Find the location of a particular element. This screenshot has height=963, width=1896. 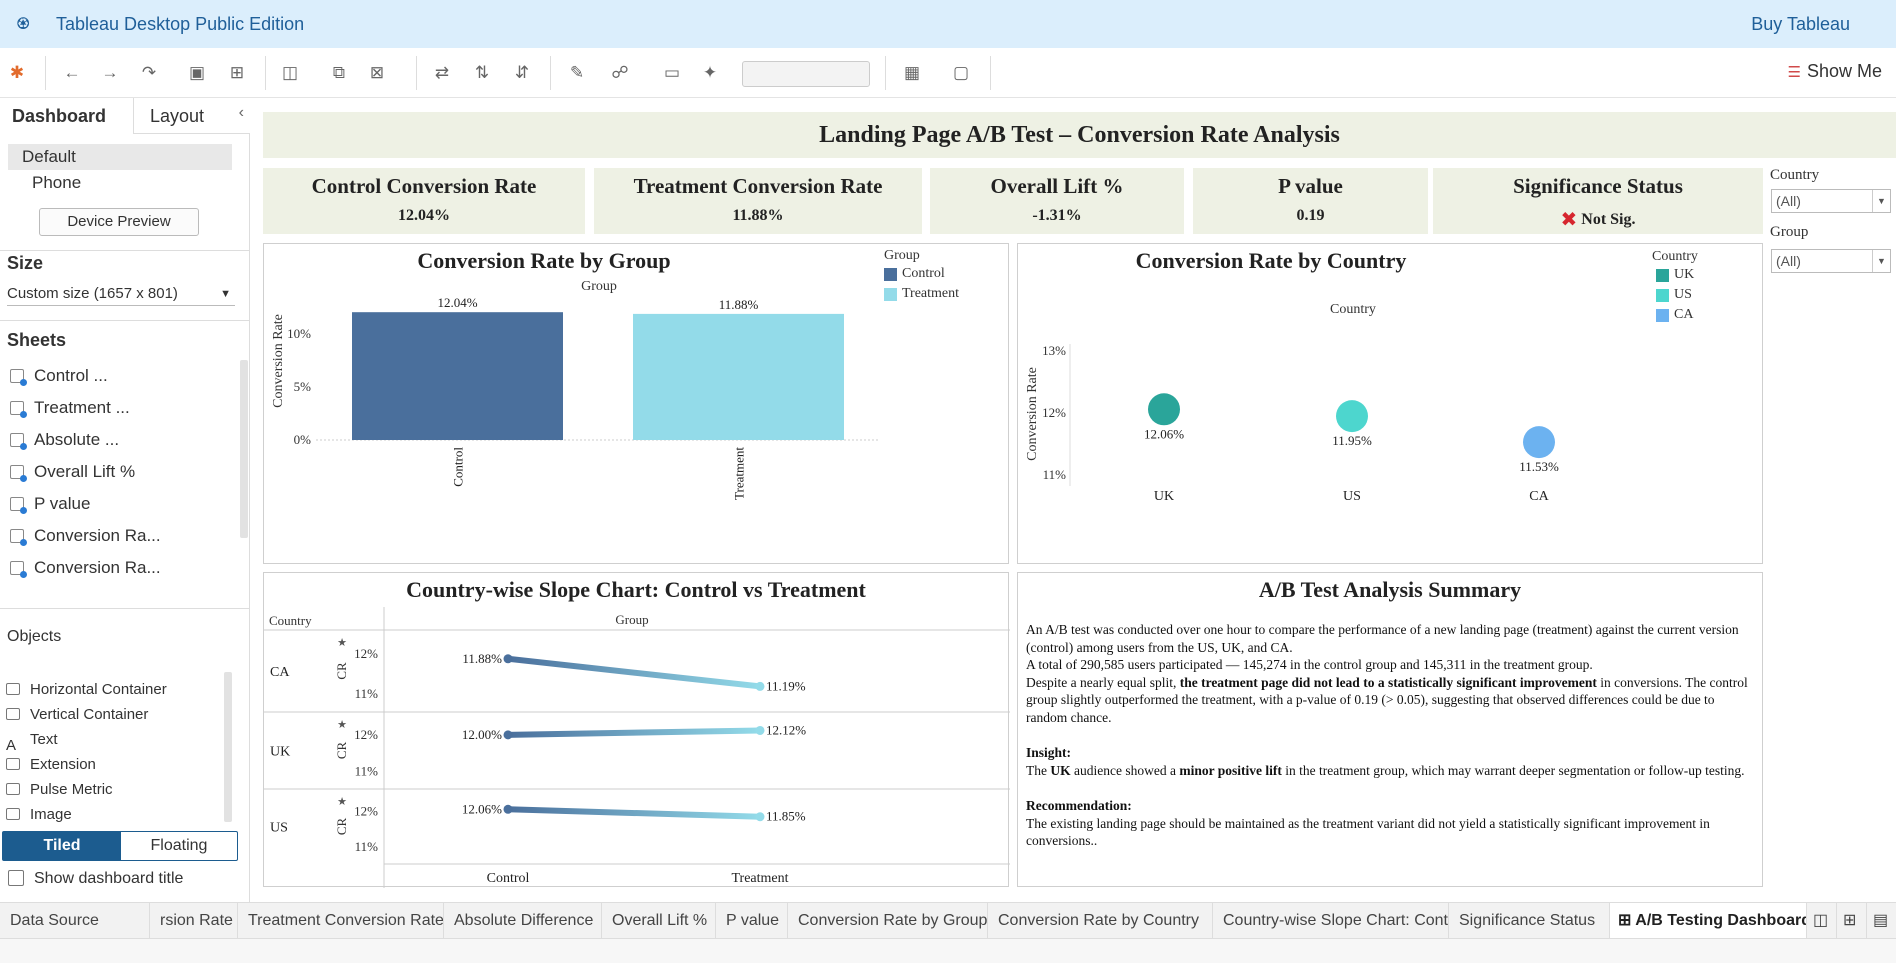

device-preview-button: Device Preview is located at coordinates (119, 222).